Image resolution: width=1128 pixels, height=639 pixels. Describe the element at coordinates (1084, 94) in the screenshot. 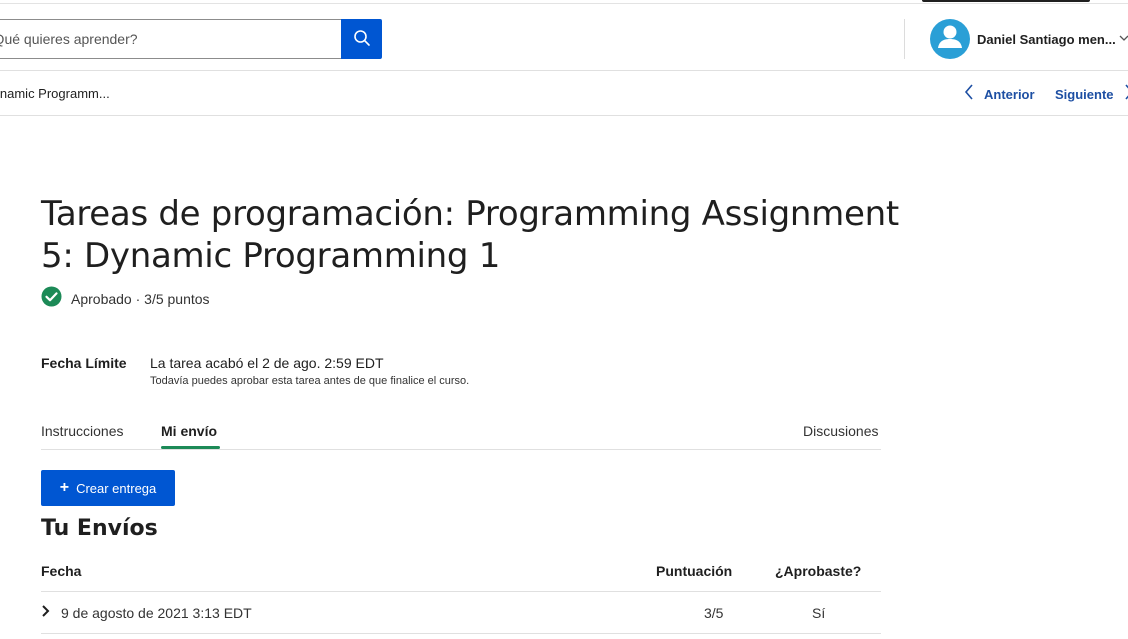

I see `next-label: Siguiente` at that location.